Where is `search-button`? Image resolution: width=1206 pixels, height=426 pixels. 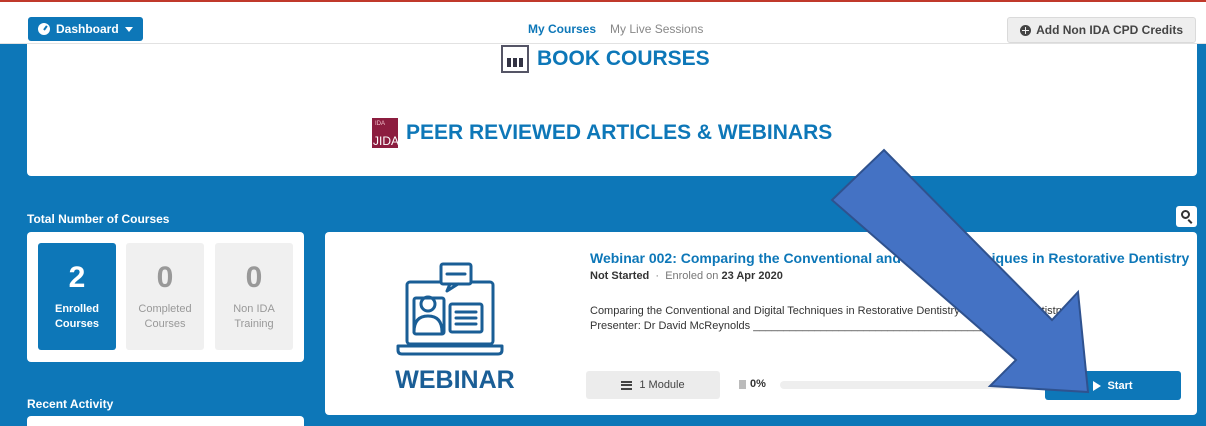 search-button is located at coordinates (1186, 216).